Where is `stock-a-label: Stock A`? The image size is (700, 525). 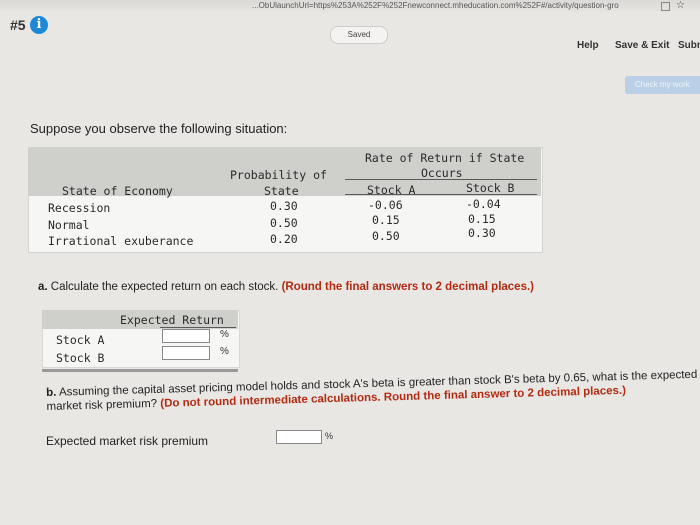
stock-a-label: Stock A is located at coordinates (80, 340).